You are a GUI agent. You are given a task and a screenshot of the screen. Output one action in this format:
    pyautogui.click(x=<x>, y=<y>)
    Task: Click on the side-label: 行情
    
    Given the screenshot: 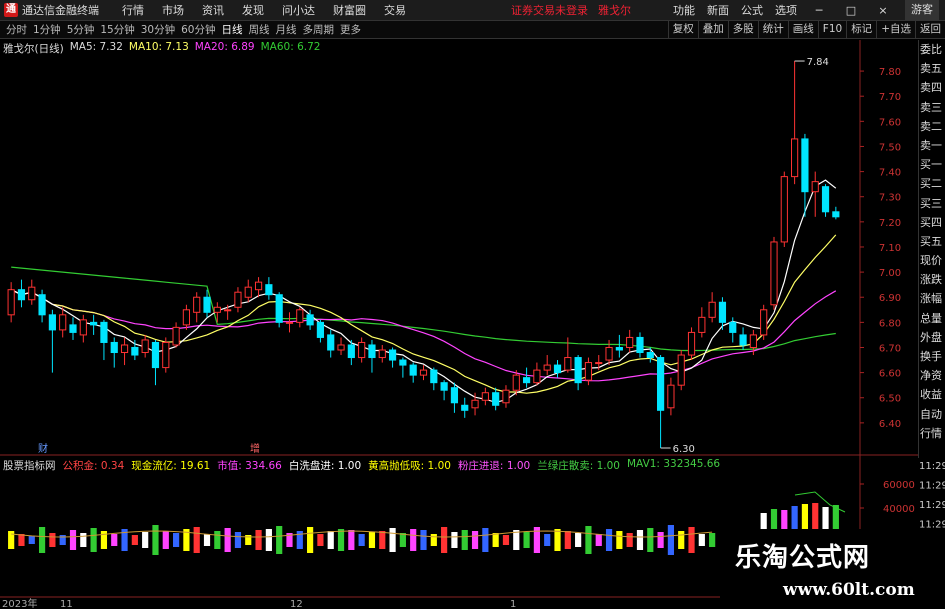 What is the action you would take?
    pyautogui.click(x=931, y=433)
    